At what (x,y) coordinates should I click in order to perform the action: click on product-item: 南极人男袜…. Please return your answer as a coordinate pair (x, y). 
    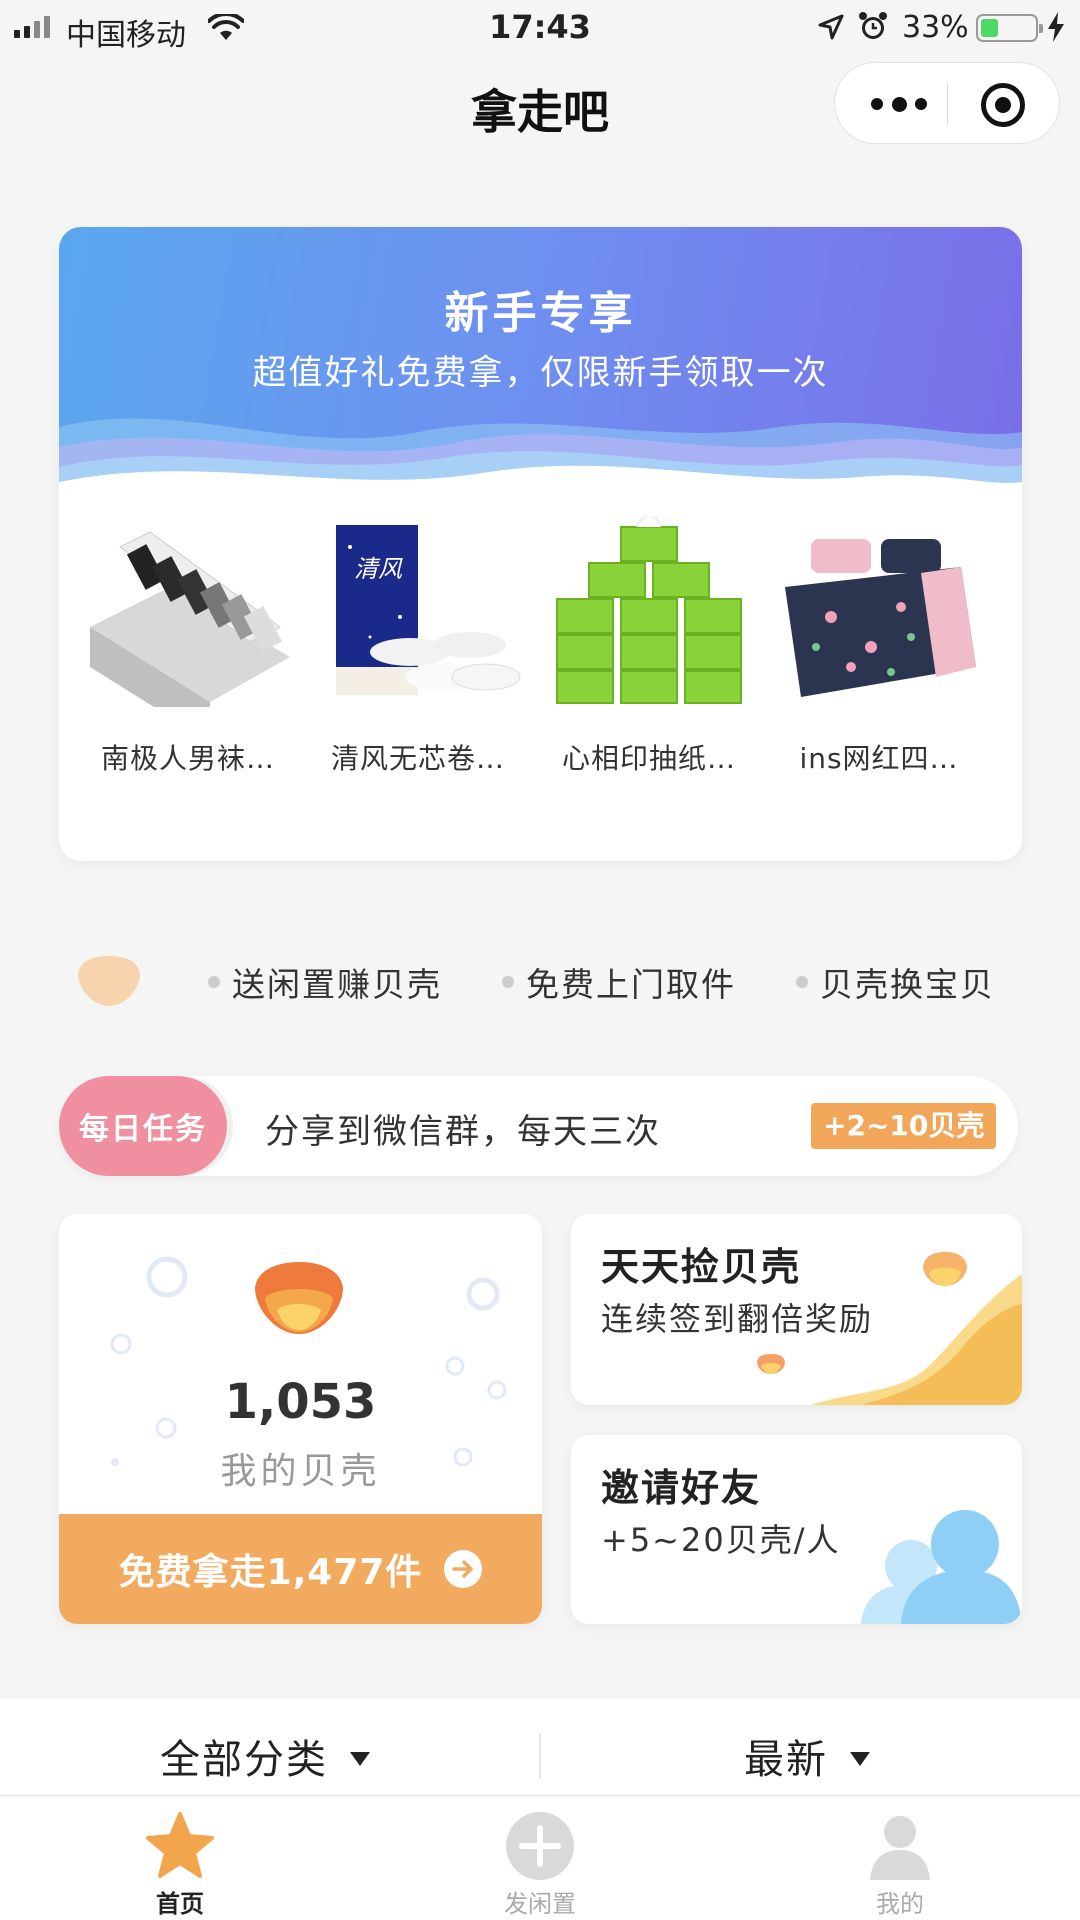
    Looking at the image, I should click on (188, 647).